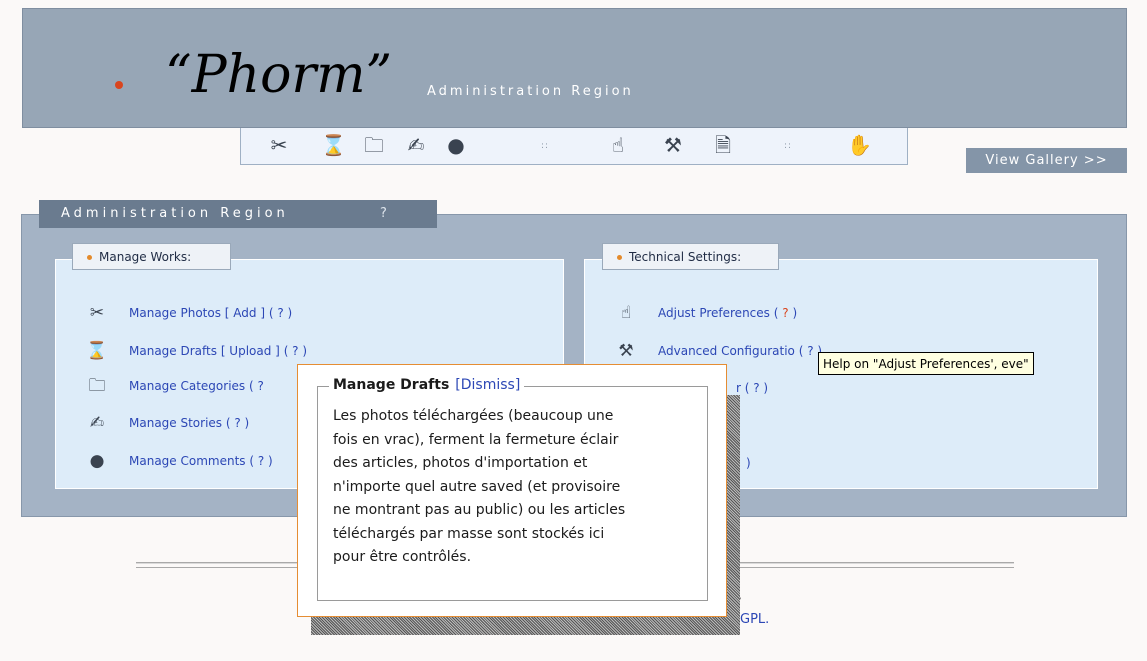  Describe the element at coordinates (175, 423) in the screenshot. I see `manage-stories-link: Manage Stories` at that location.